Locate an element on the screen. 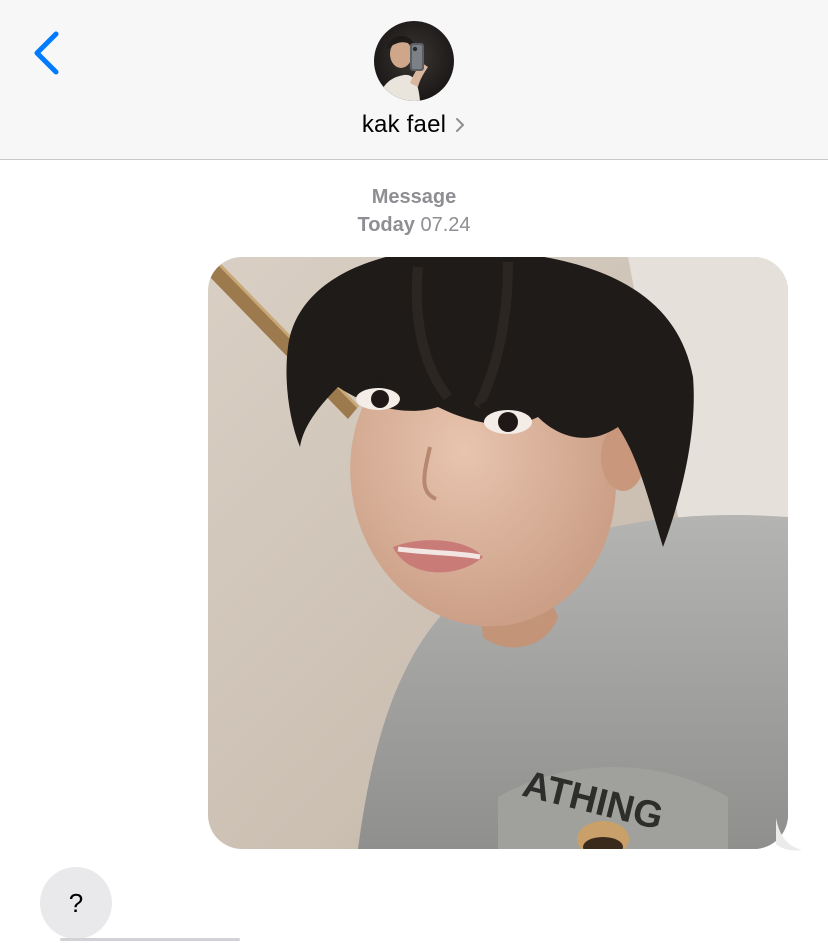  avatar-photo is located at coordinates (414, 61).